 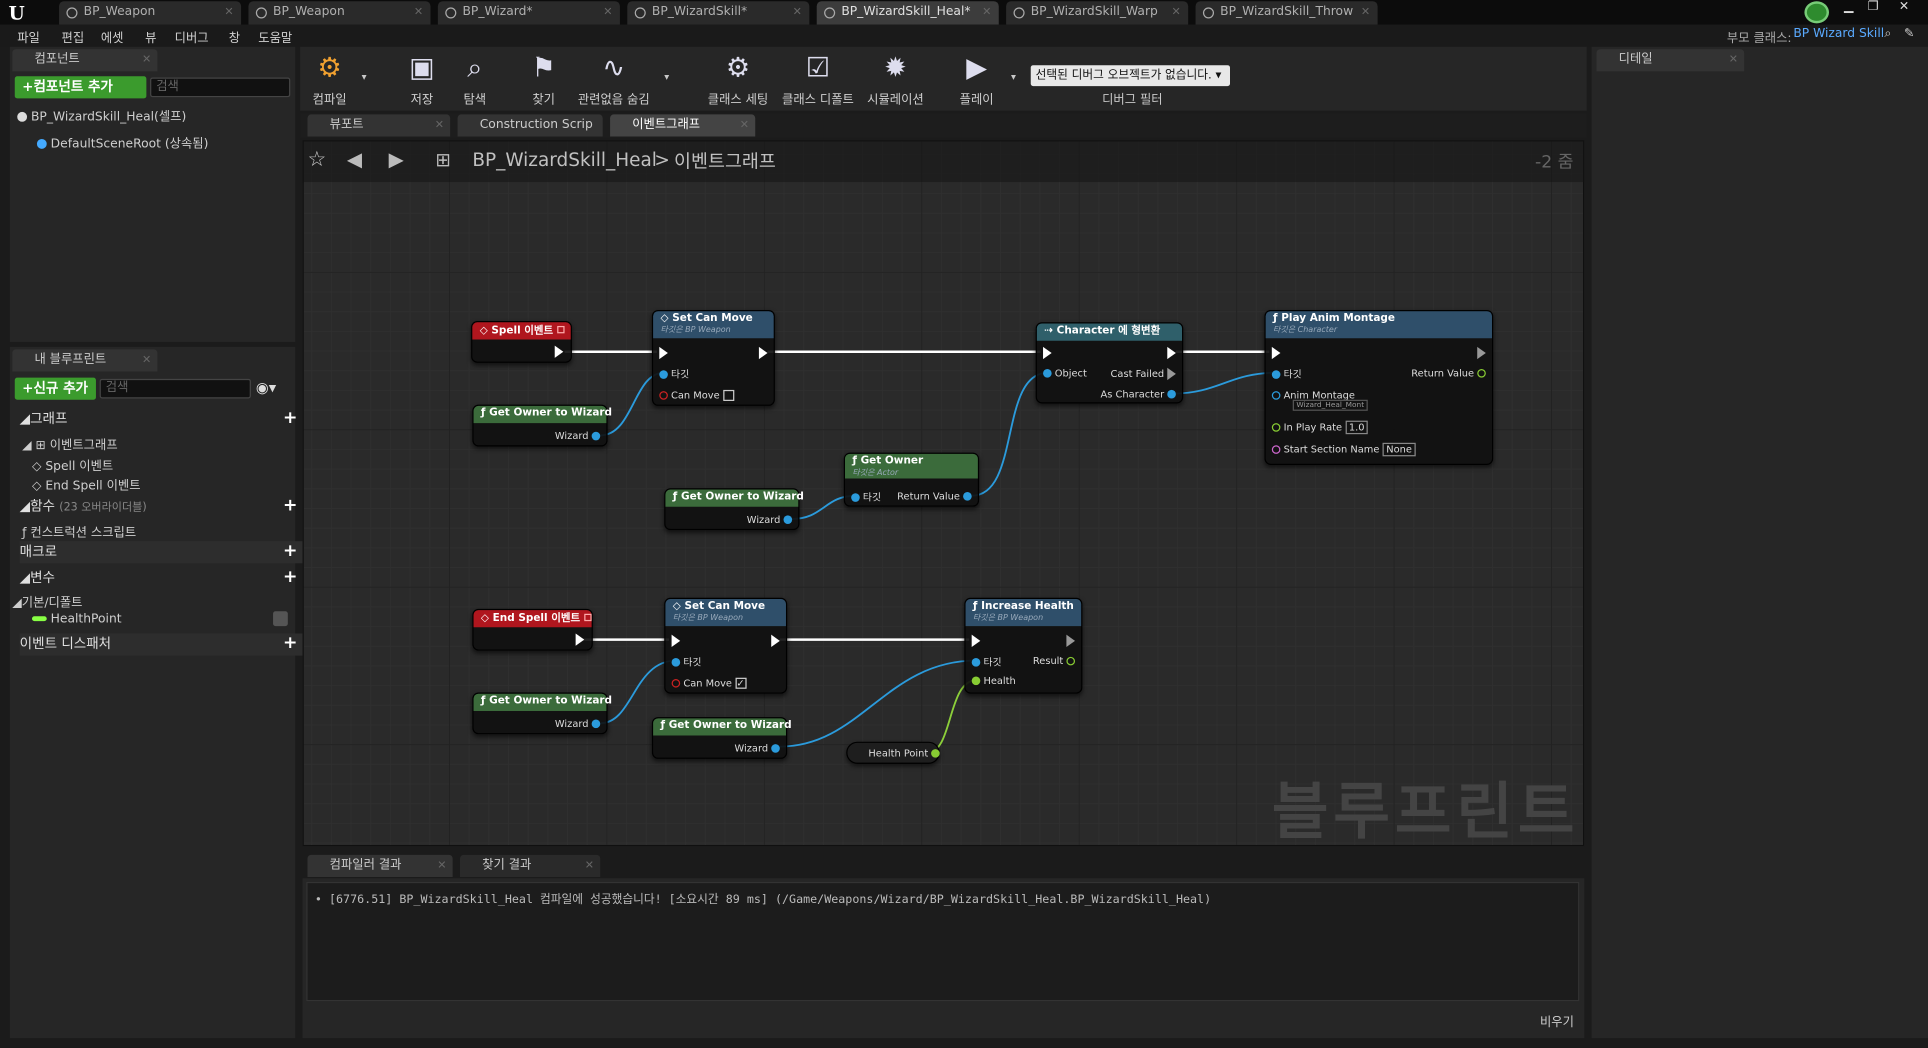 What do you see at coordinates (911, 479) in the screenshot?
I see `node-get-owner: ƒ Get Owner 타깃은 Actor 타깃 Return Value` at bounding box center [911, 479].